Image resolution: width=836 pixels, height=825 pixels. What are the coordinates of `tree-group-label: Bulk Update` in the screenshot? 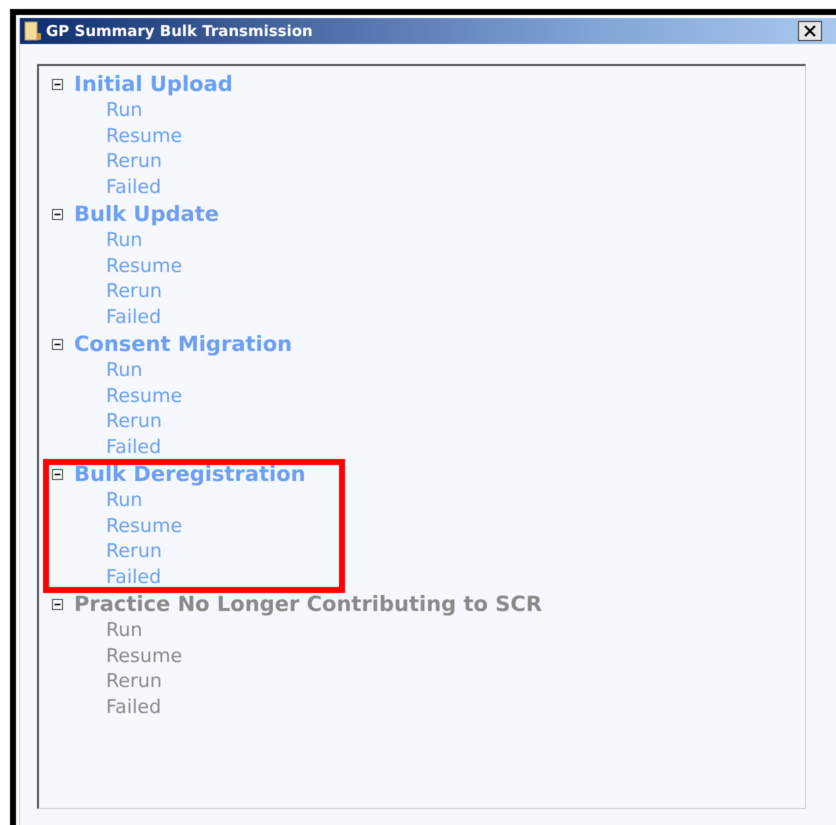 It's located at (147, 214).